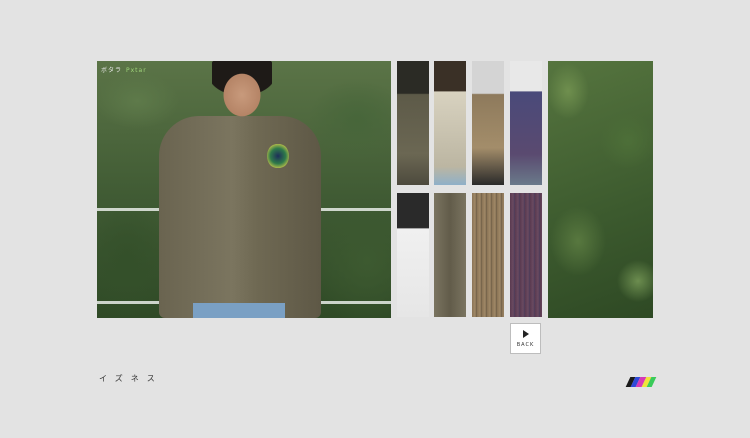 This screenshot has height=438, width=750. I want to click on color-bars-logo, so click(641, 382).